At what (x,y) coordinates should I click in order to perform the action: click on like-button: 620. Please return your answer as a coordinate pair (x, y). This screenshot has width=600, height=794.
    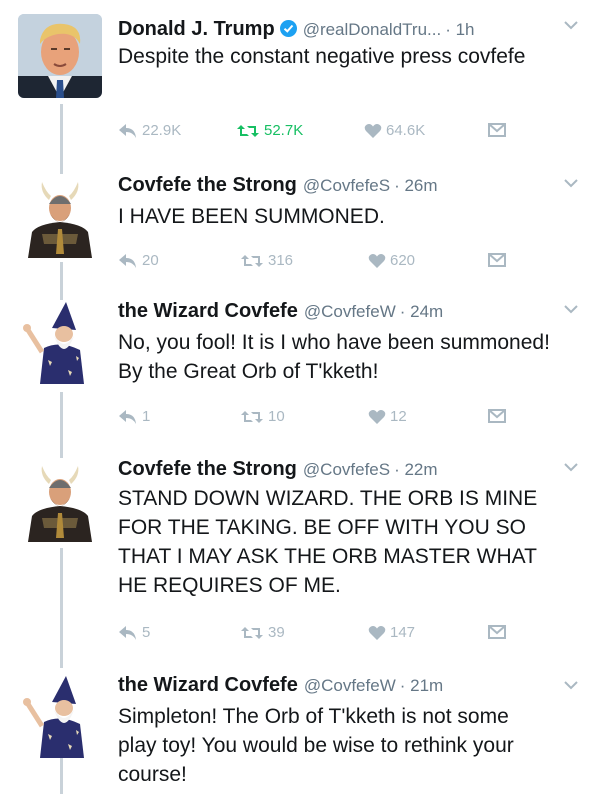
    Looking at the image, I should click on (391, 260).